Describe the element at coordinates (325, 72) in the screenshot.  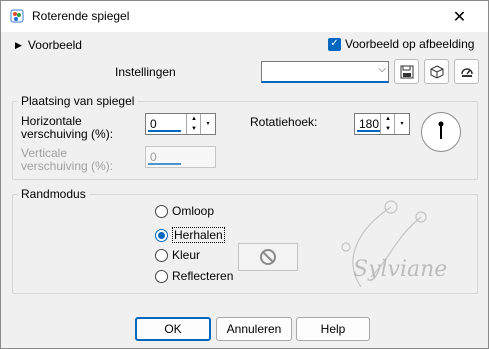
I see `settings-dropdown: ⌵` at that location.